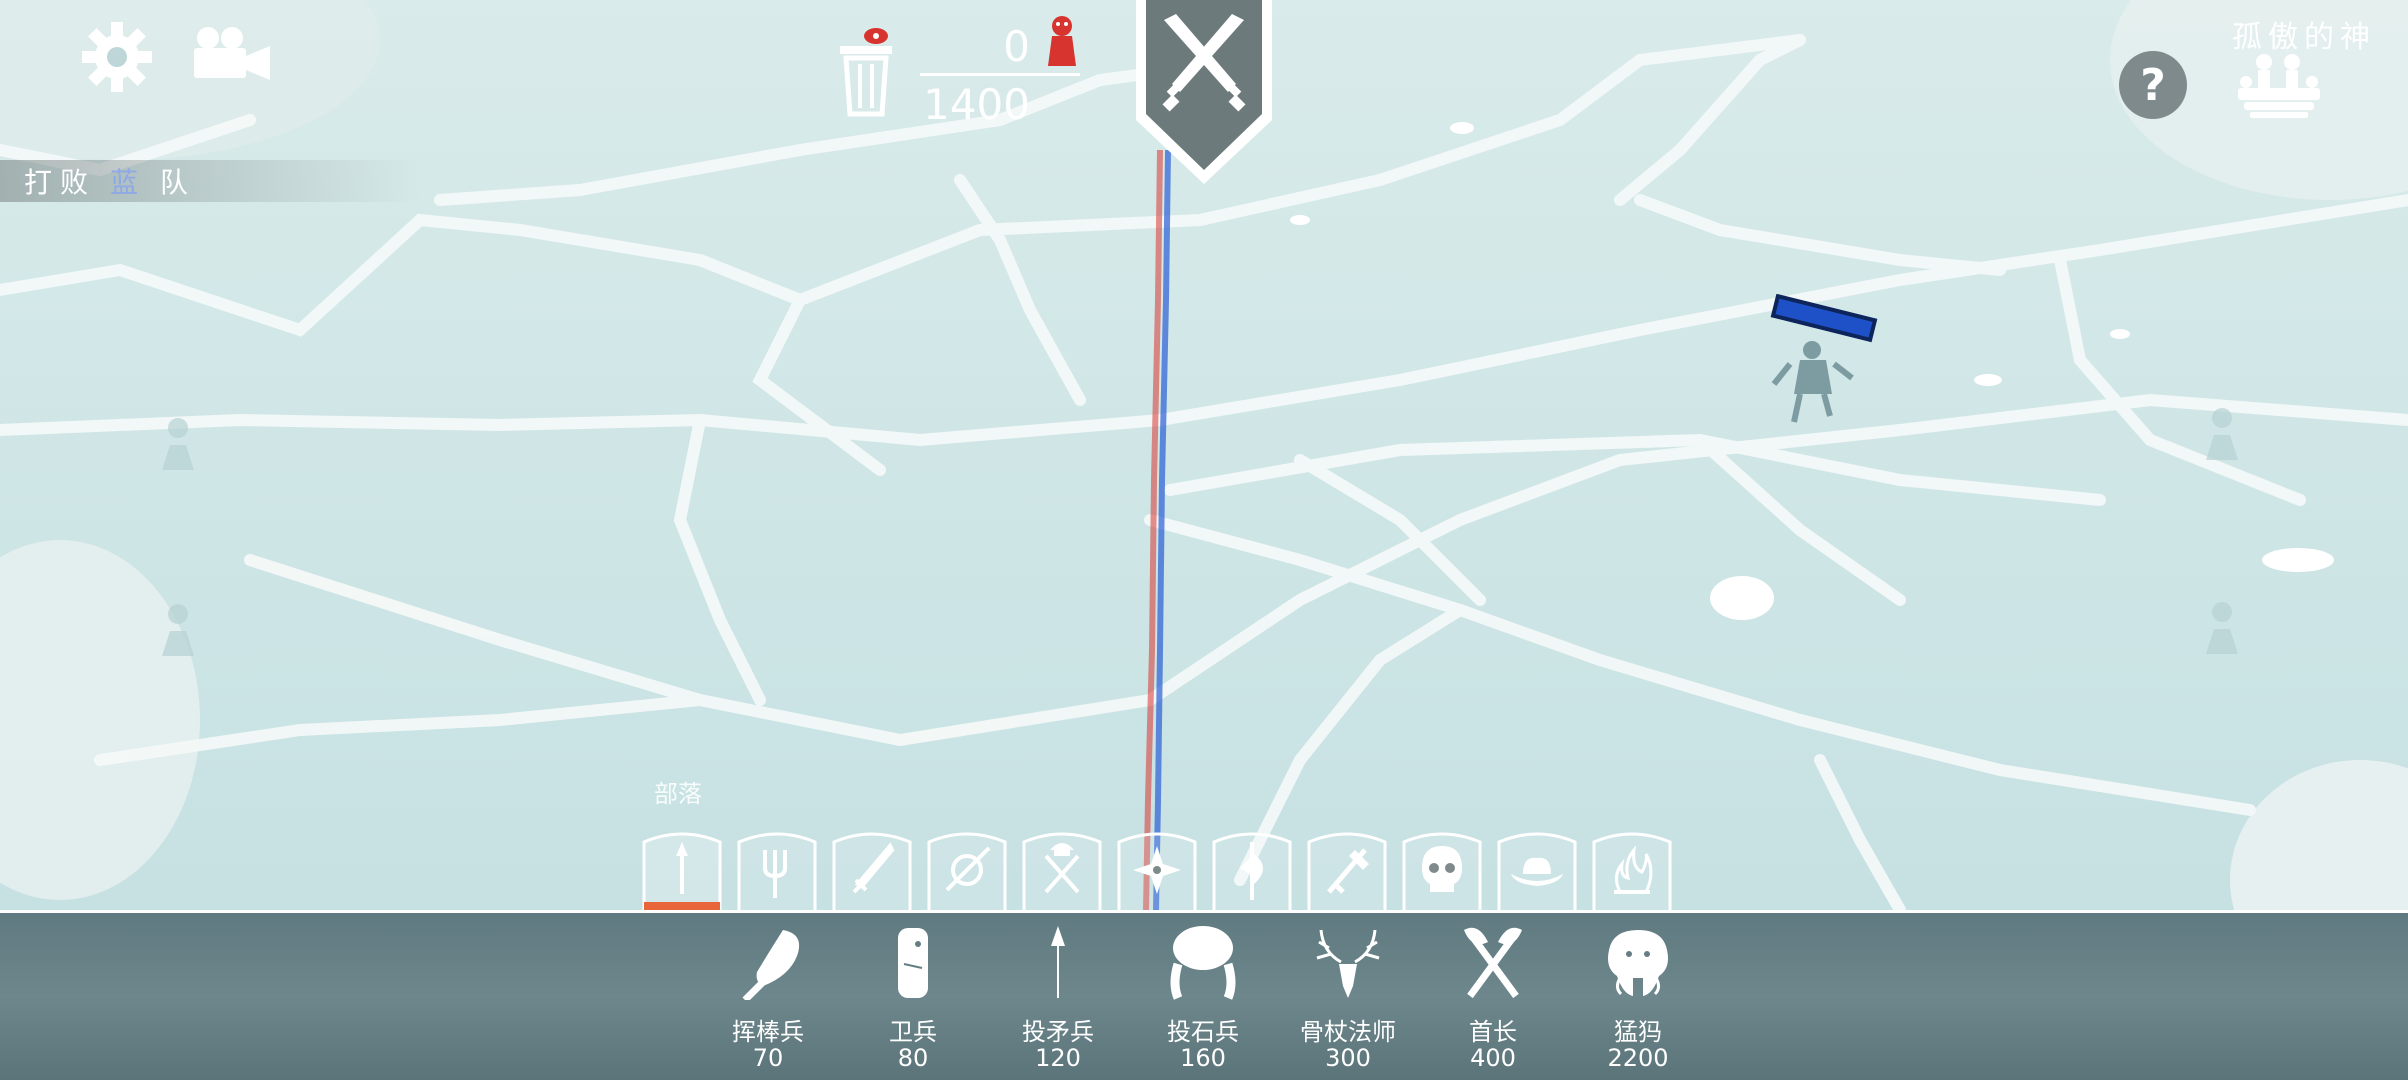  What do you see at coordinates (1203, 1032) in the screenshot?
I see `unit-name: 投石兵` at bounding box center [1203, 1032].